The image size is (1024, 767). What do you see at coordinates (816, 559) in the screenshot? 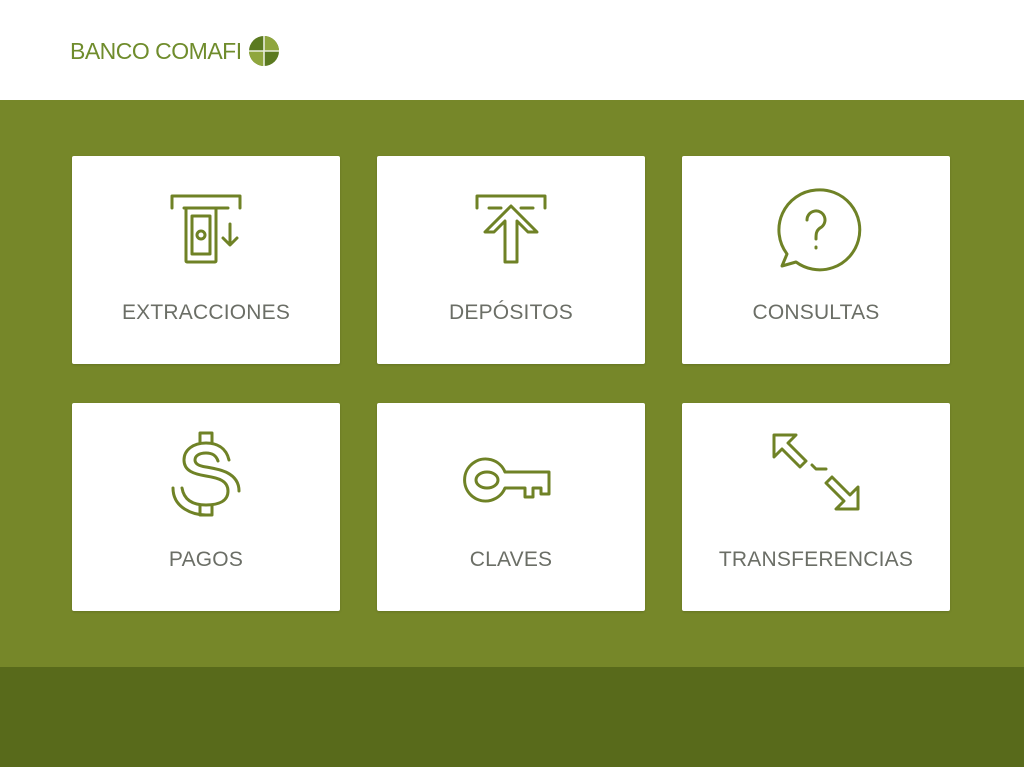
I see `transferencias-label: TRANSFERENCIAS` at bounding box center [816, 559].